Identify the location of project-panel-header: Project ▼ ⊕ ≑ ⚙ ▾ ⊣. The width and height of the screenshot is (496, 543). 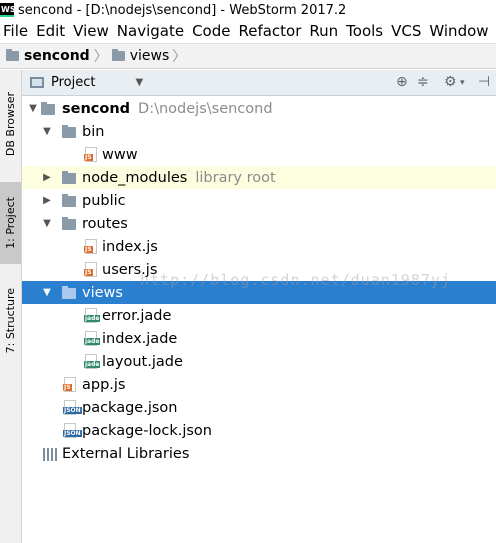
(259, 83).